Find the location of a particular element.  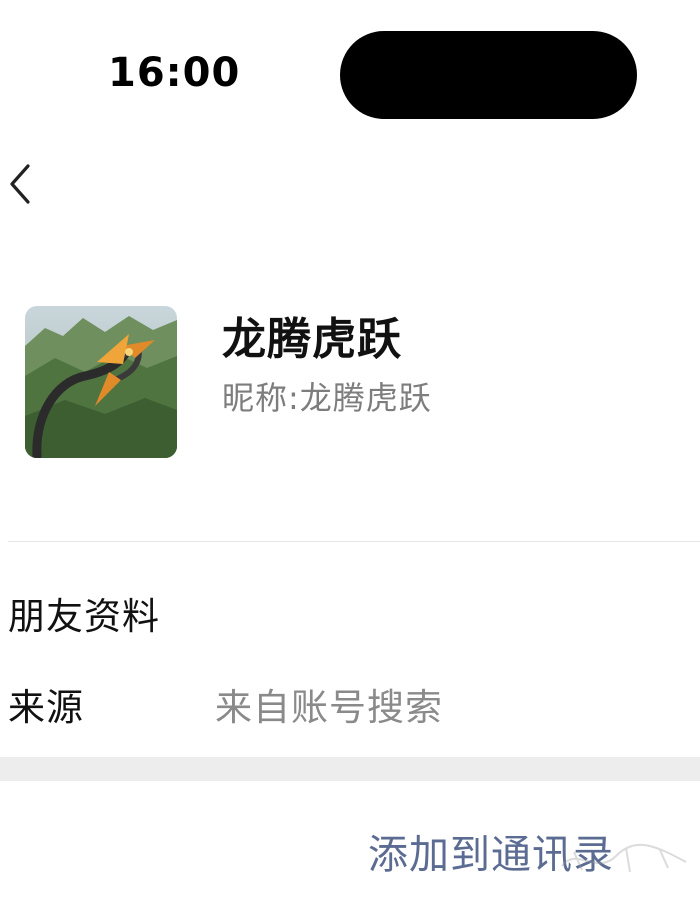

watermark is located at coordinates (626, 866).